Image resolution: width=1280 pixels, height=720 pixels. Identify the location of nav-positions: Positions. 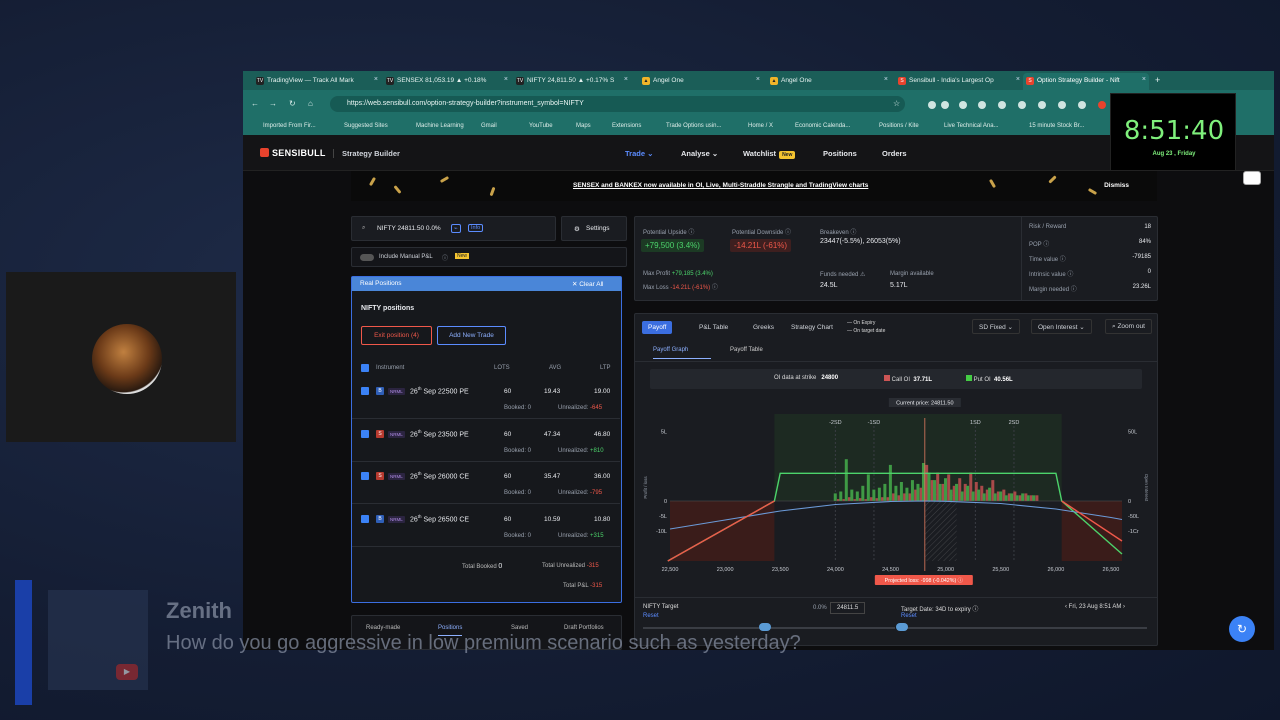
(840, 153).